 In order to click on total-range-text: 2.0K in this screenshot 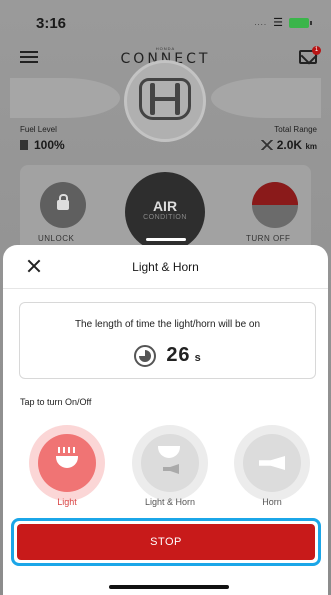, I will do `click(289, 145)`.